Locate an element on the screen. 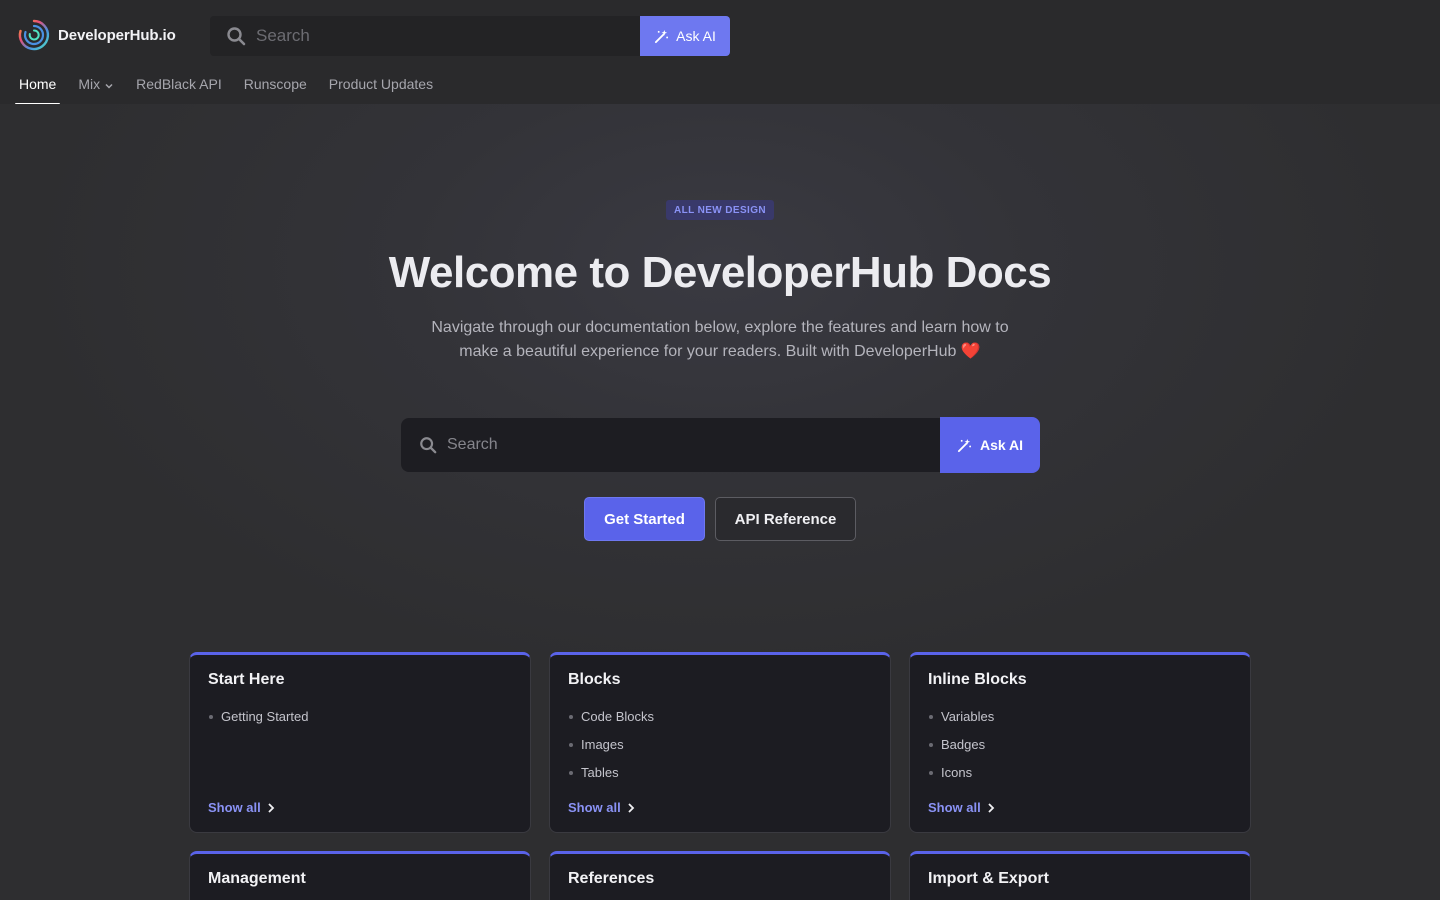  nav-item-home: Home is located at coordinates (38, 87).